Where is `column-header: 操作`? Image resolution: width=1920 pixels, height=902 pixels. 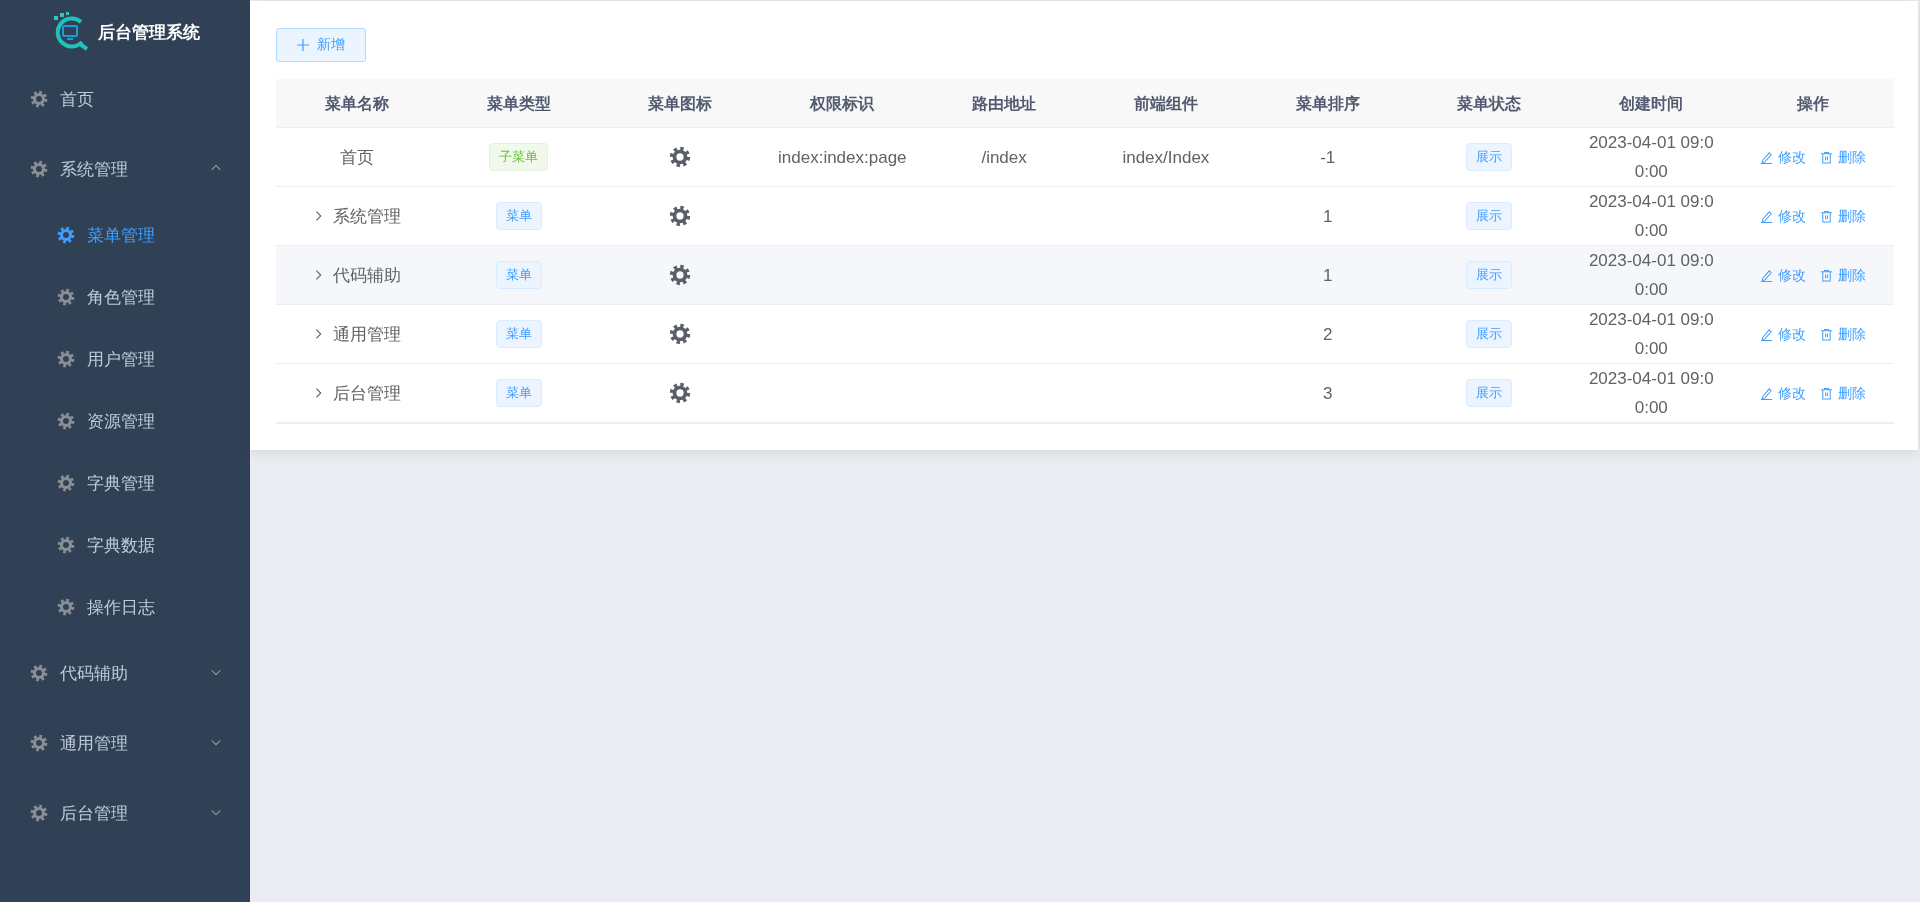
column-header: 操作 is located at coordinates (1813, 103).